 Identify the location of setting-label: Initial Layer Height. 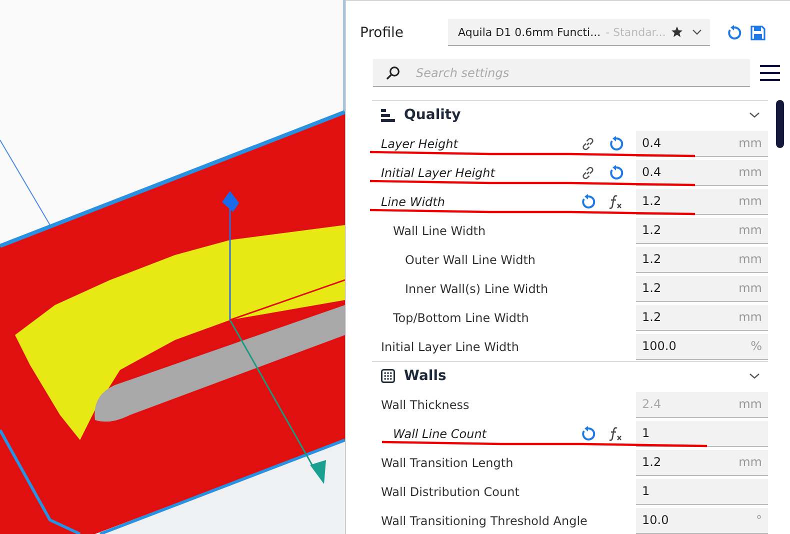
(438, 173).